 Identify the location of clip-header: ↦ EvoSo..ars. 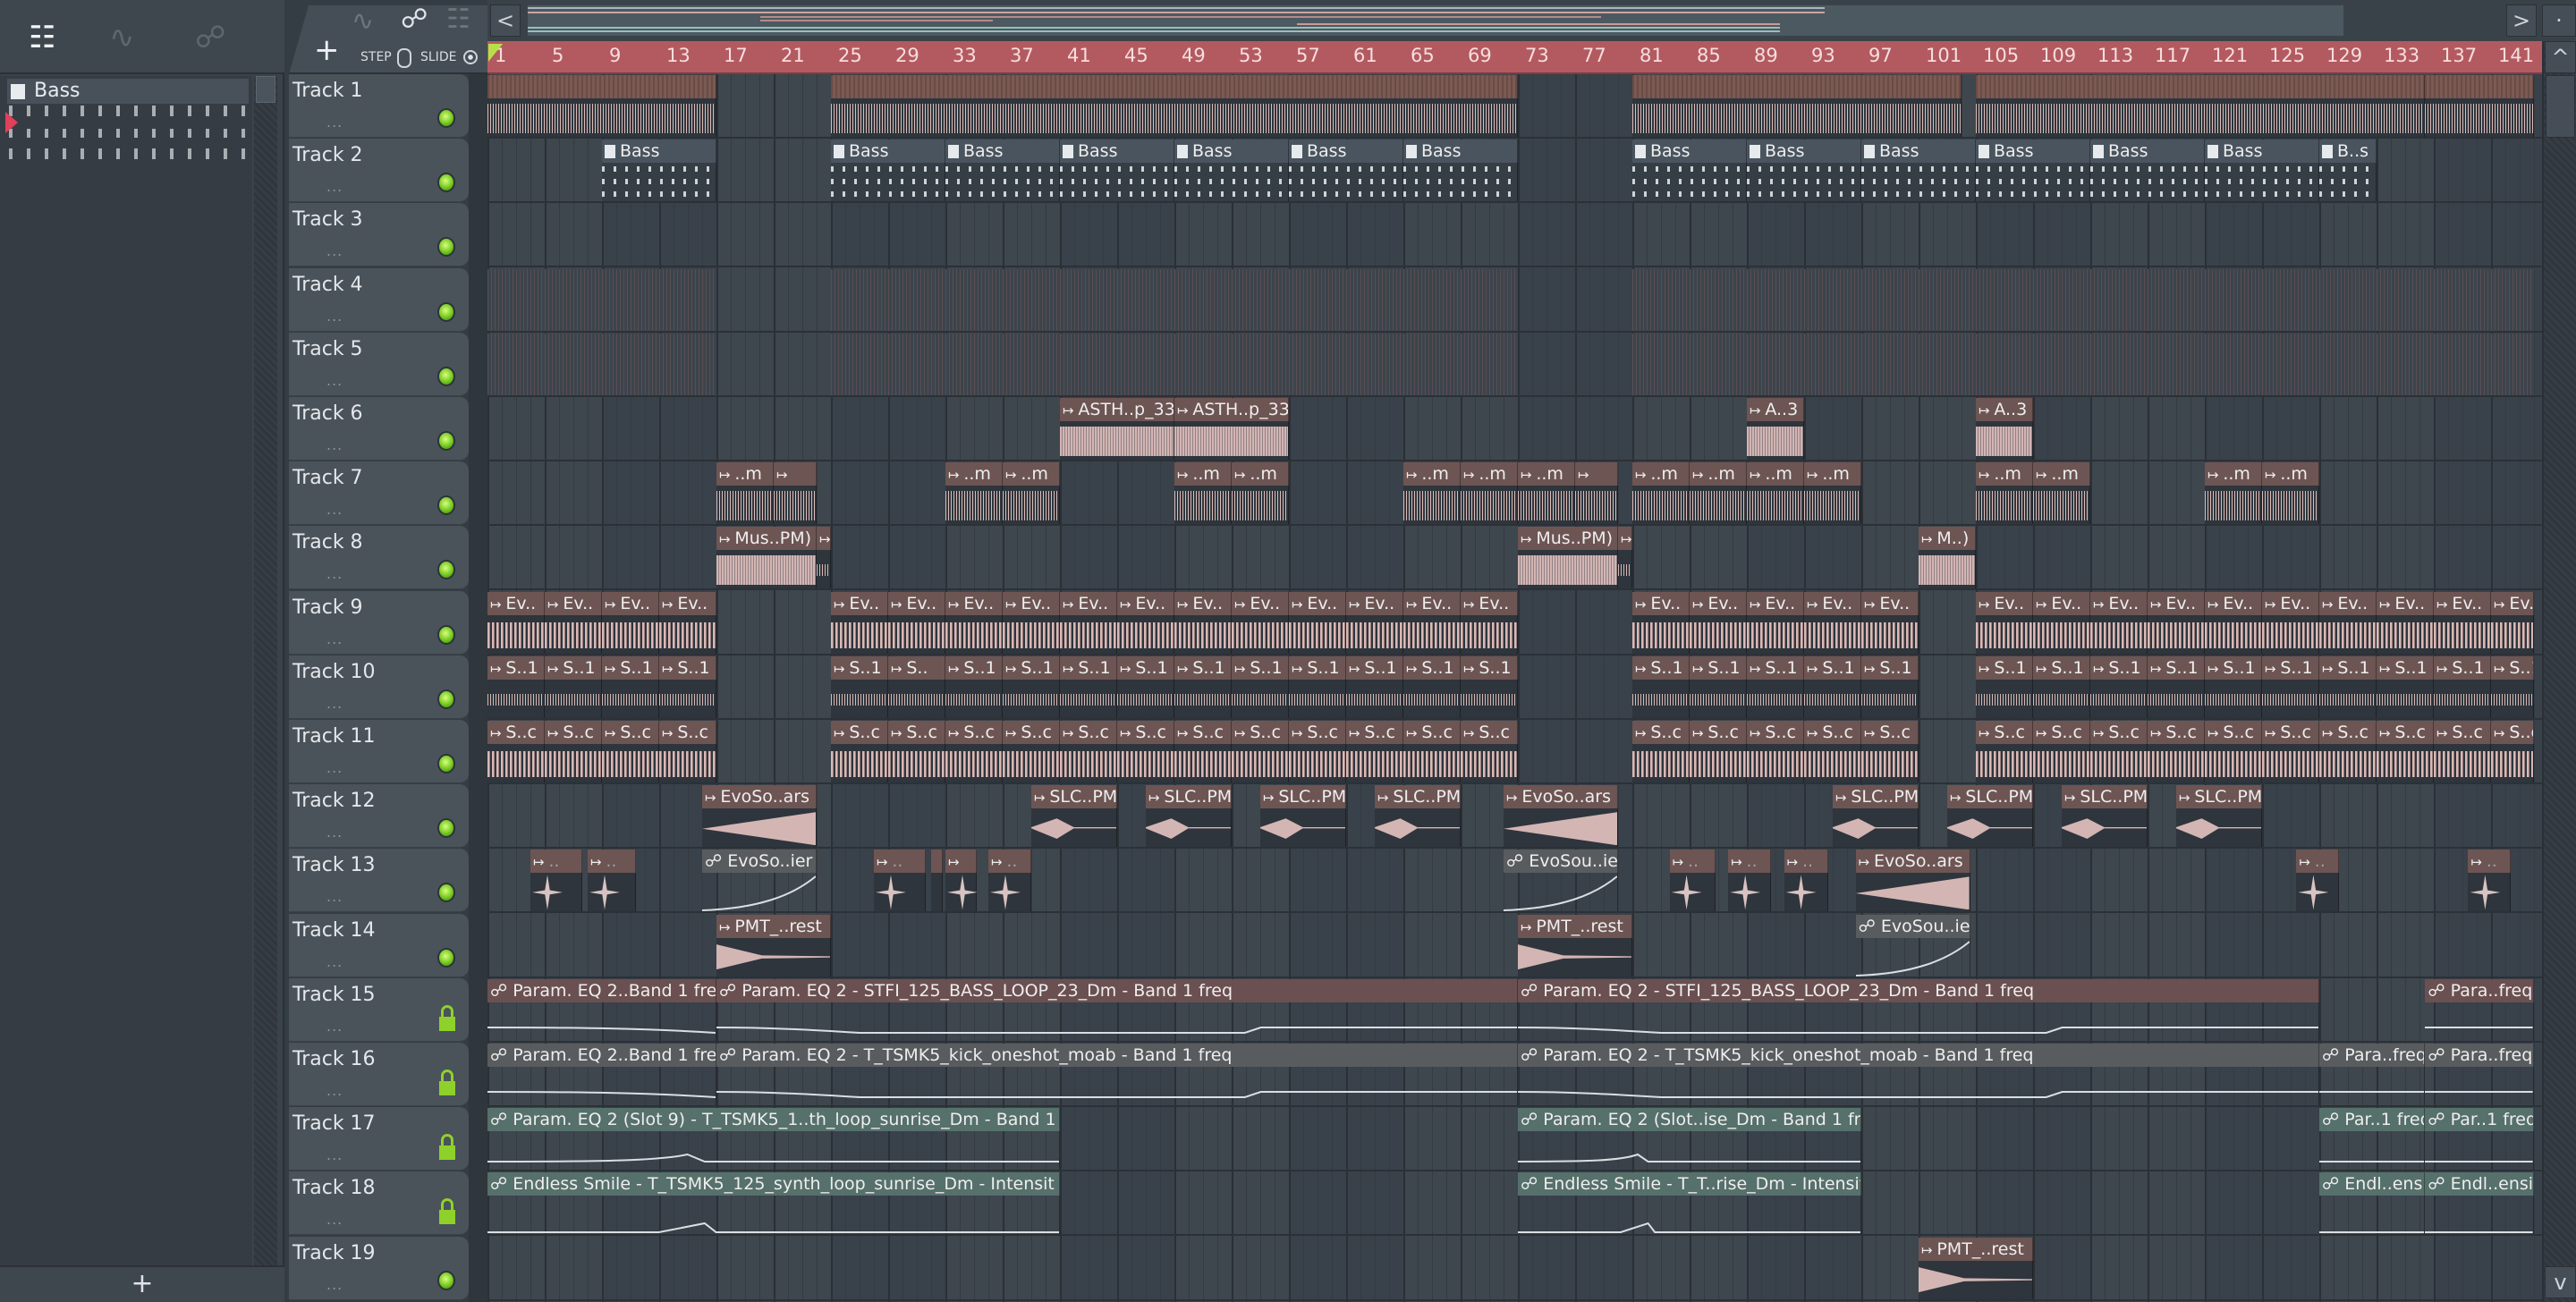
(759, 797).